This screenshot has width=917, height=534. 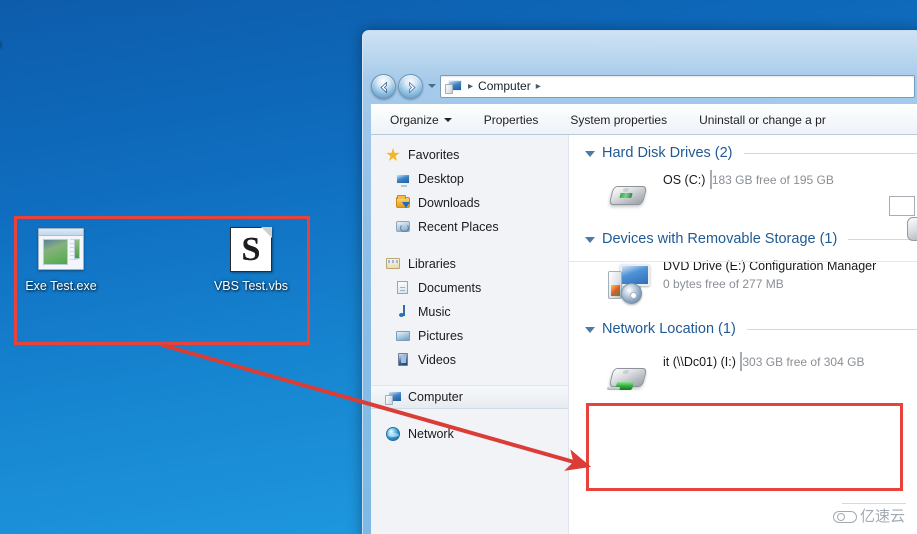 I want to click on sidebar-item-label: Desktop, so click(x=441, y=179).